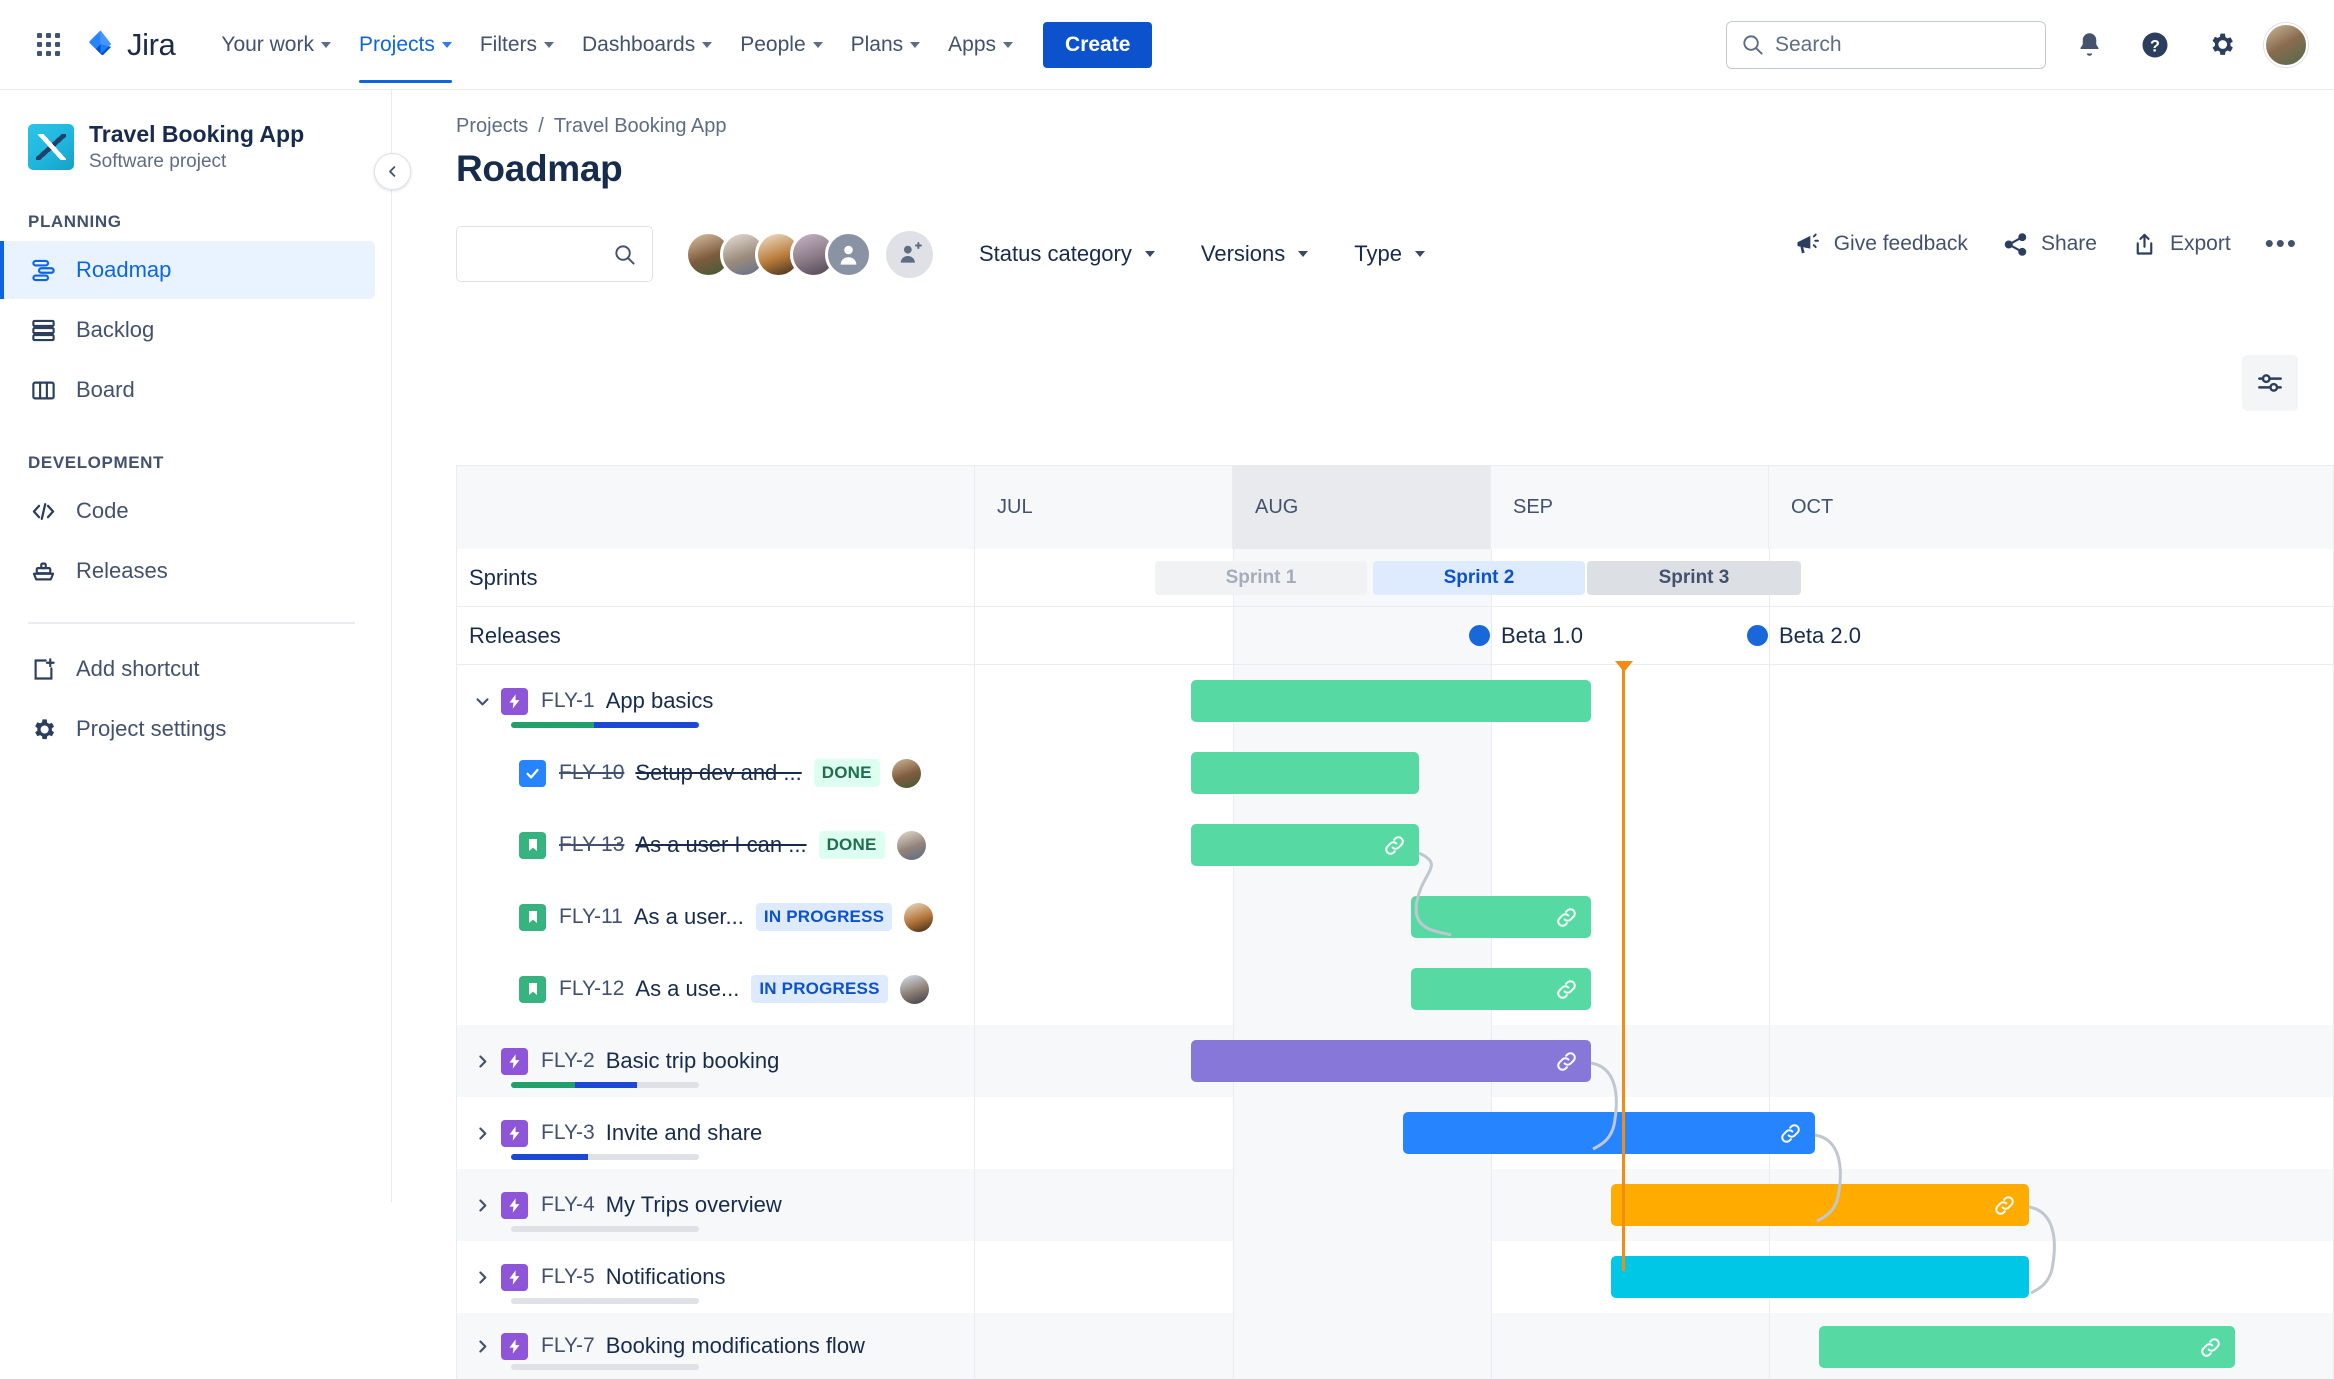 This screenshot has width=2334, height=1379. I want to click on current-month-band, so click(1362, 1205).